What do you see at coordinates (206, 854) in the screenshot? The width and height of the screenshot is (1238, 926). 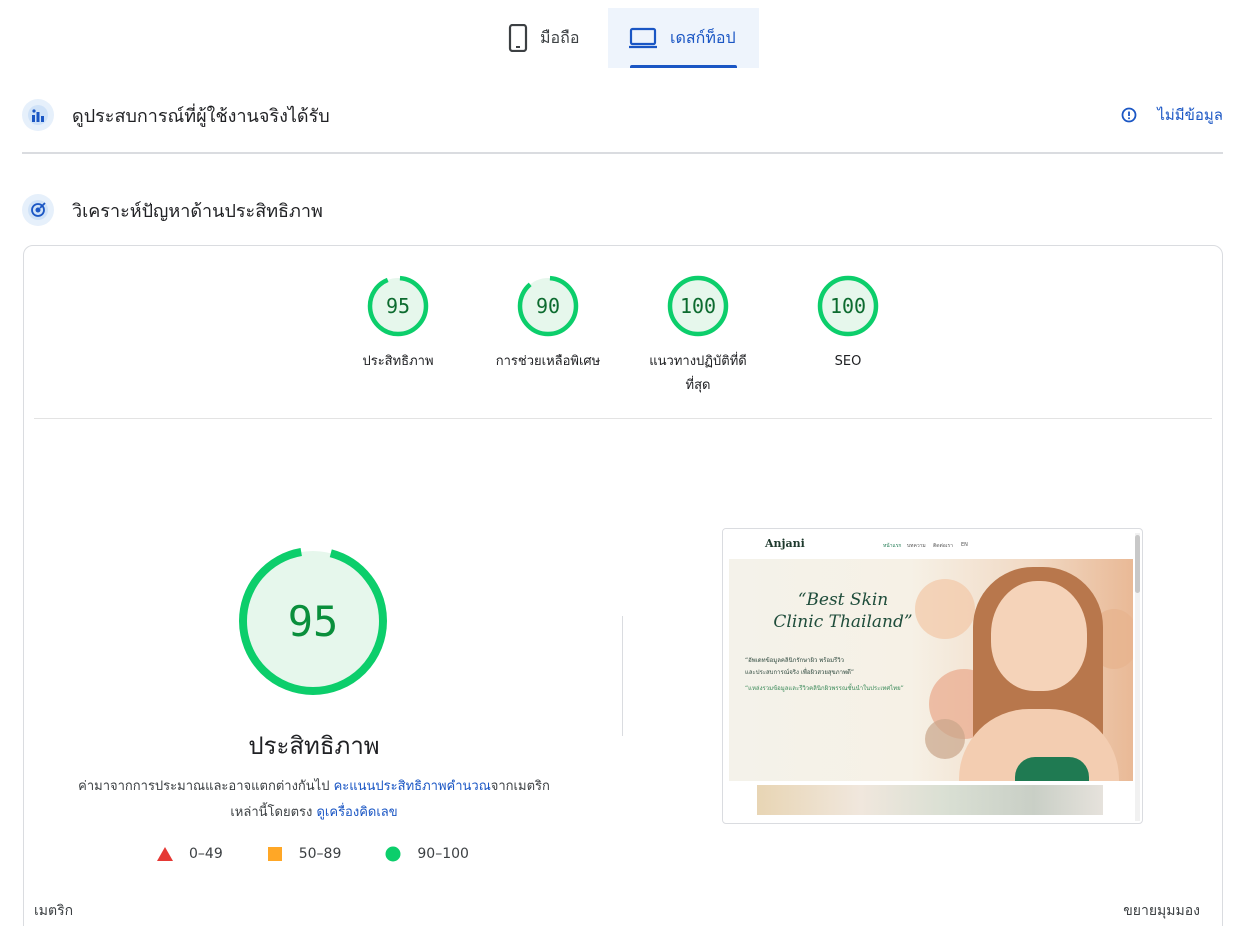 I see `legend-range: 0–49` at bounding box center [206, 854].